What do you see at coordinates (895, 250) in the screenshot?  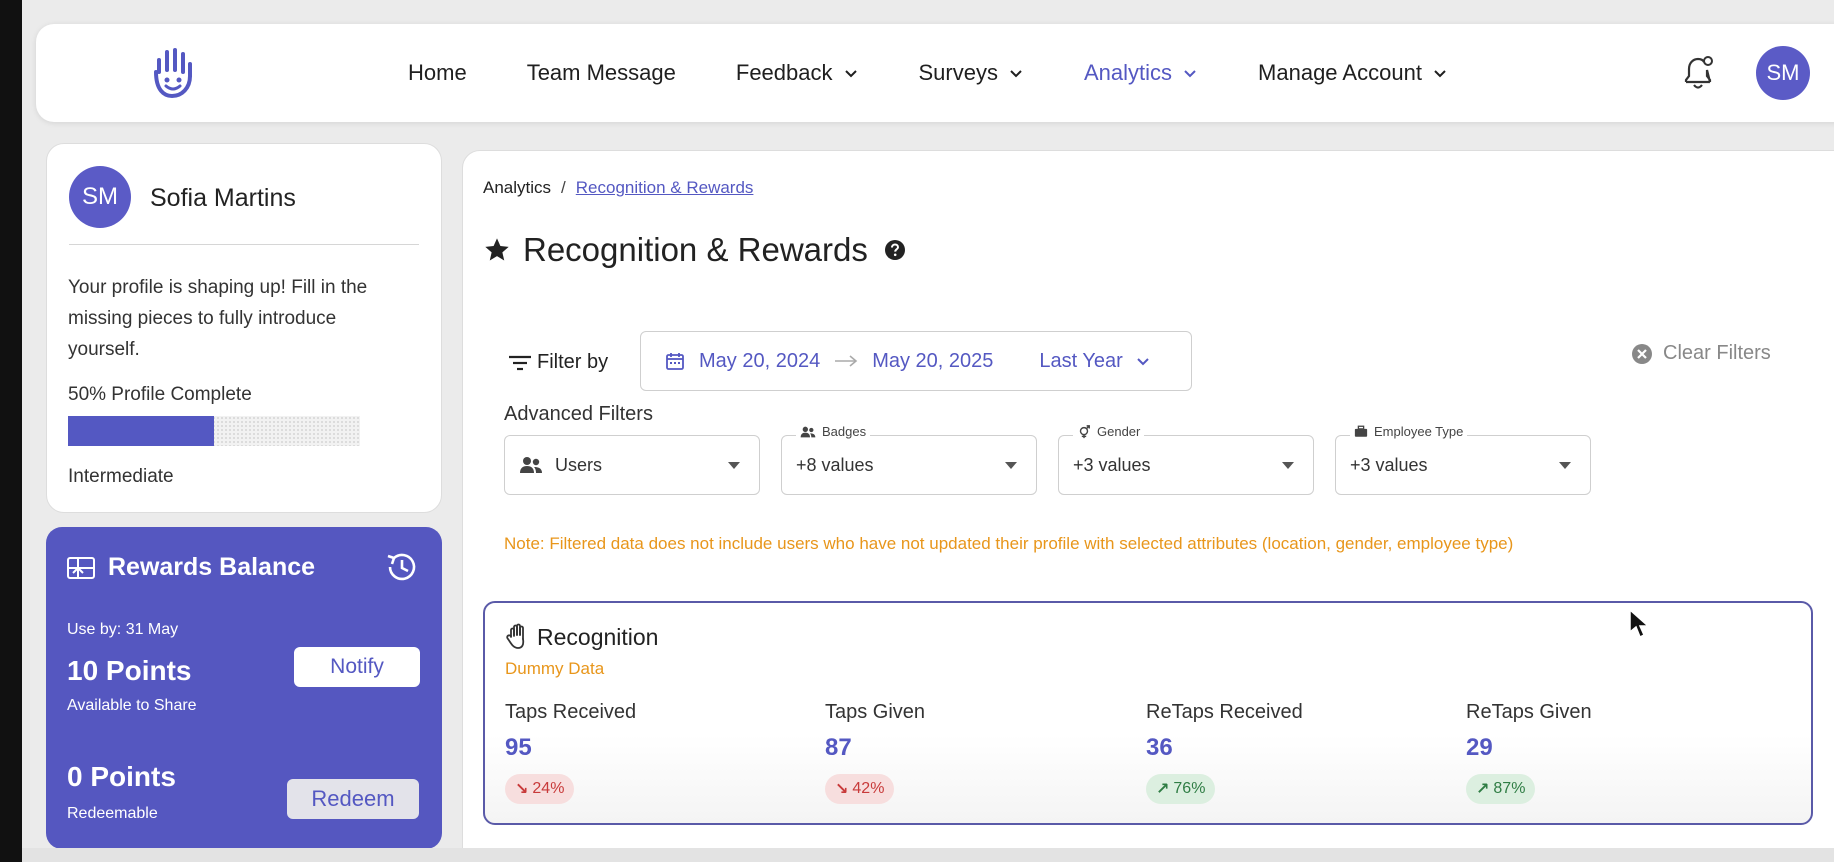 I see `help-icon` at bounding box center [895, 250].